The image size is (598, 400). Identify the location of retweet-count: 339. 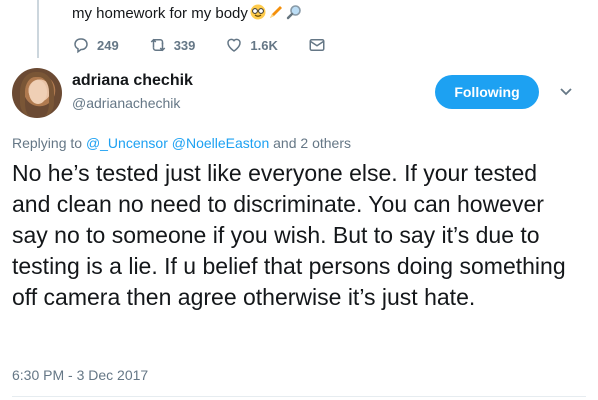
(184, 45).